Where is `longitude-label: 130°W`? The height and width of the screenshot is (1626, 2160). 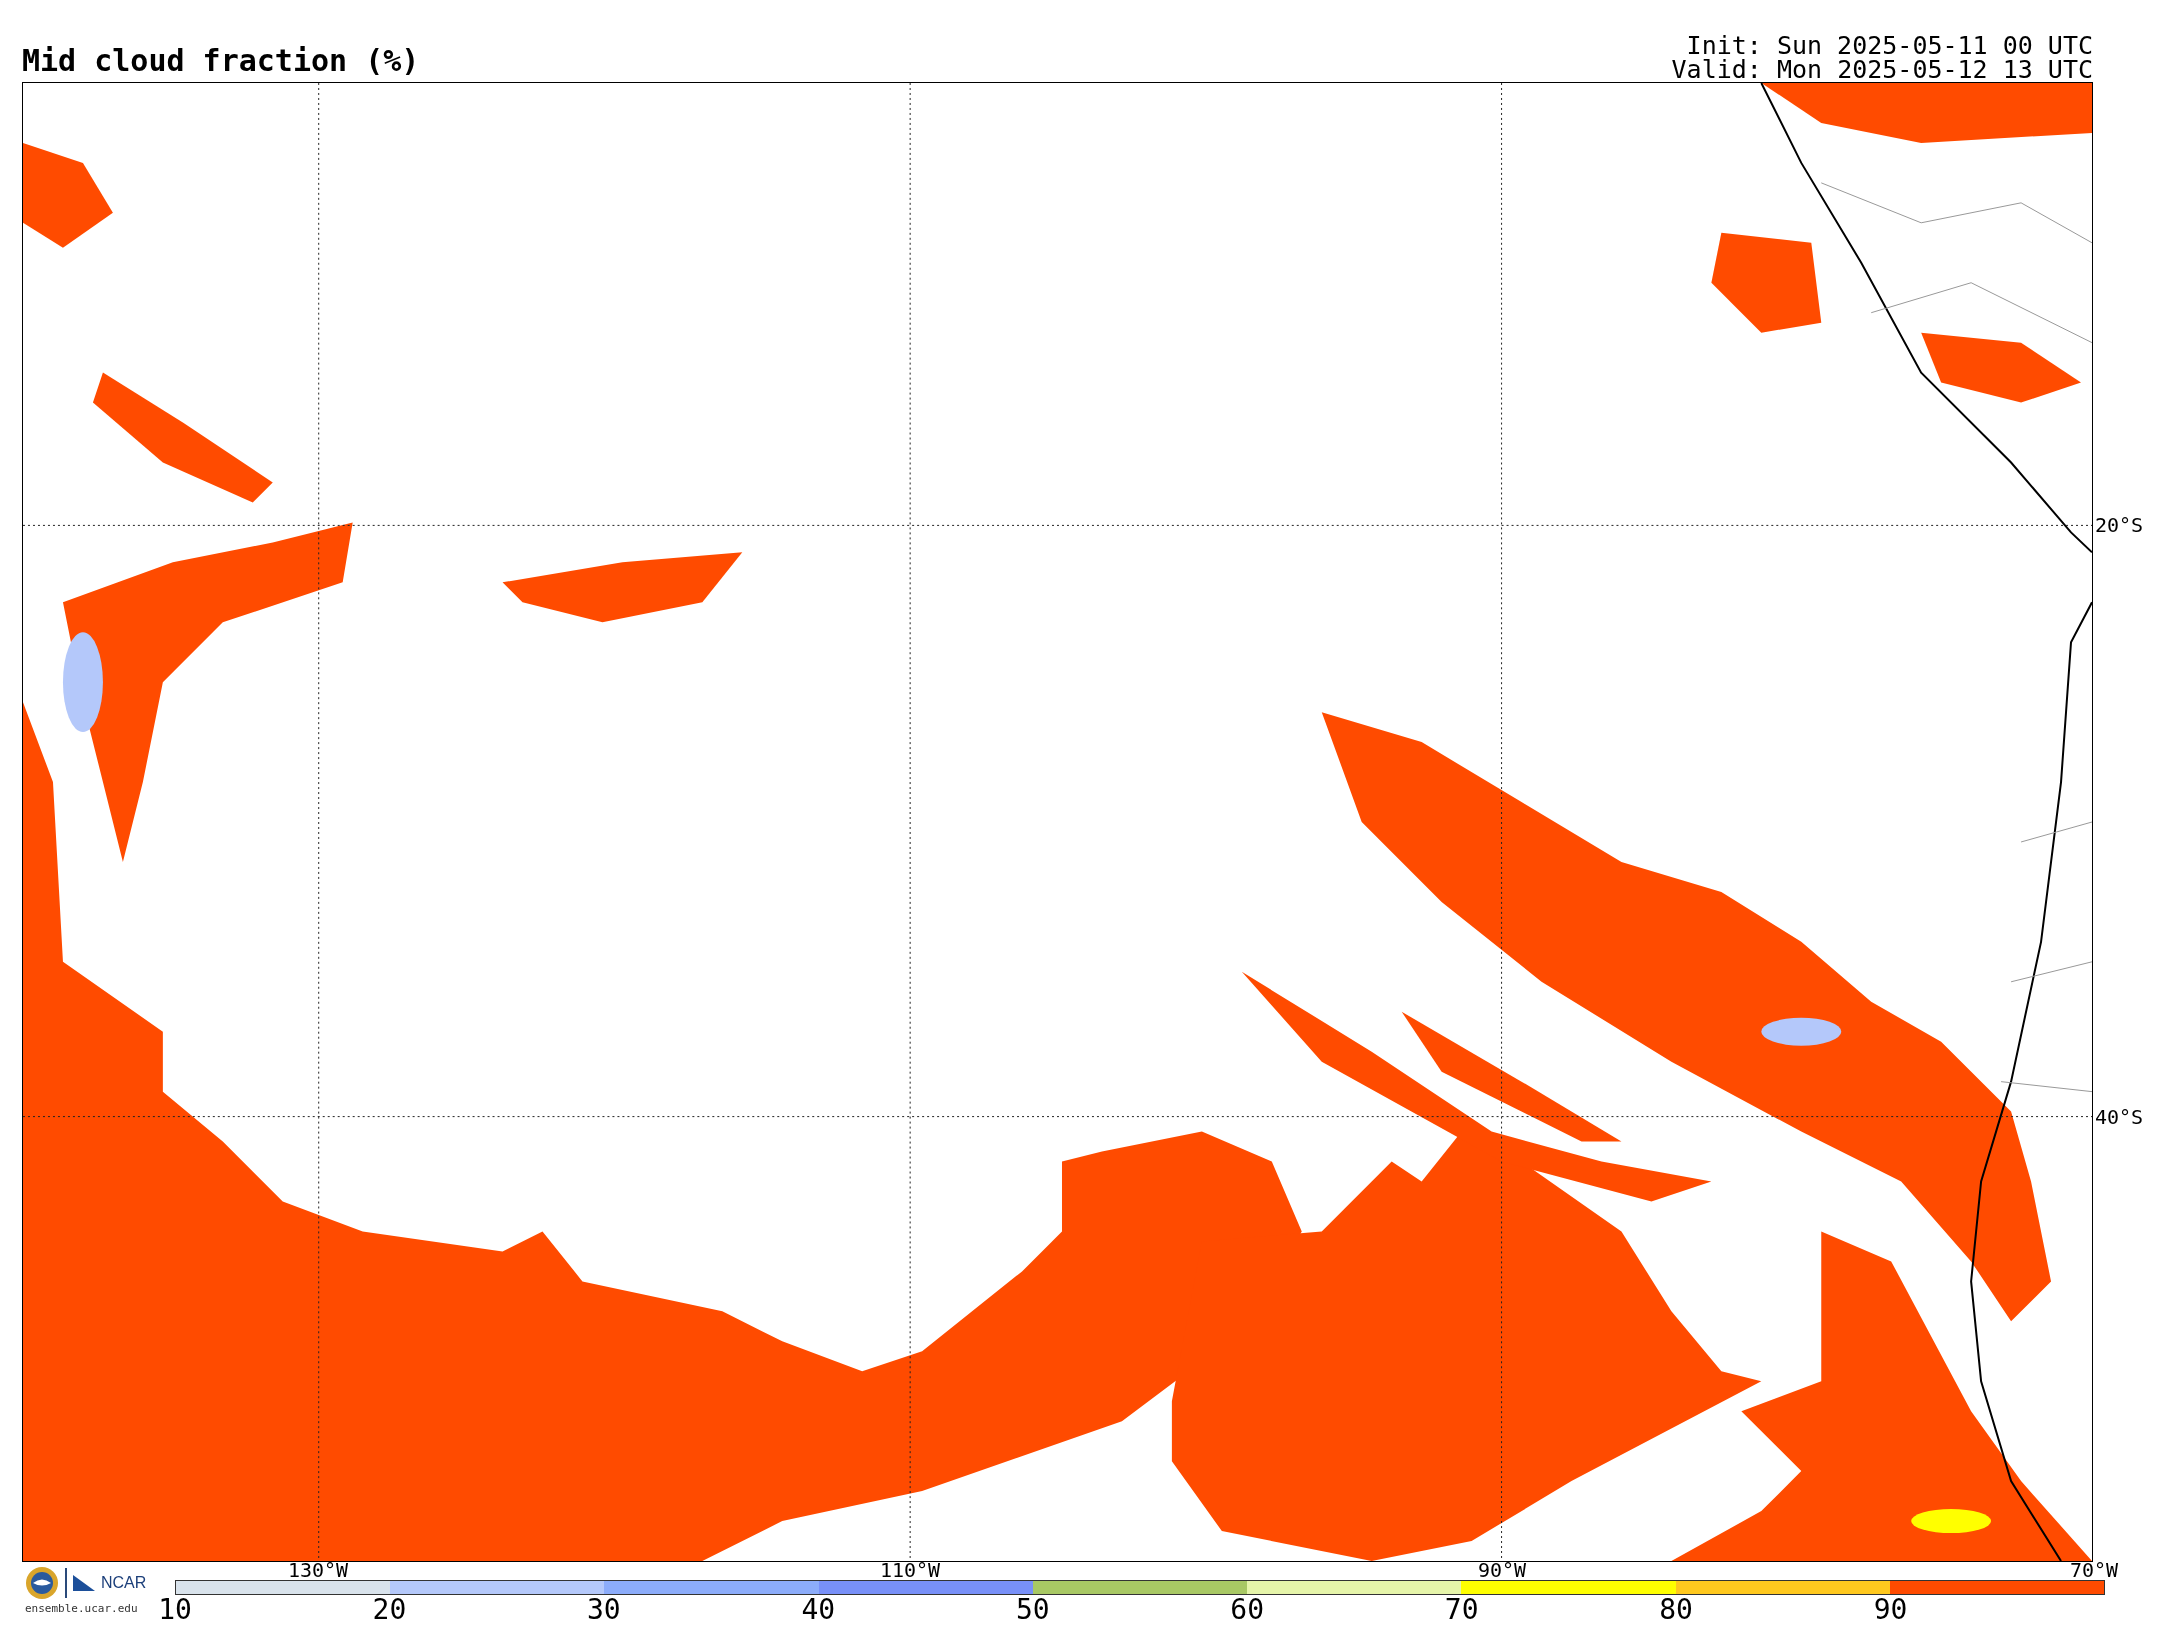 longitude-label: 130°W is located at coordinates (318, 1570).